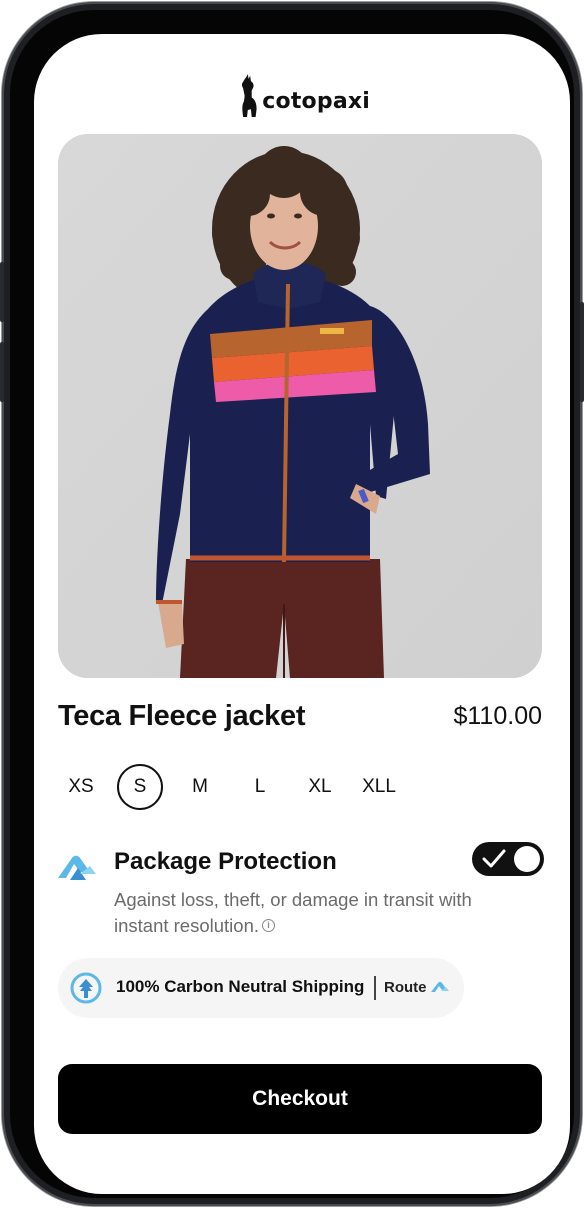  I want to click on checkmark-icon, so click(494, 858).